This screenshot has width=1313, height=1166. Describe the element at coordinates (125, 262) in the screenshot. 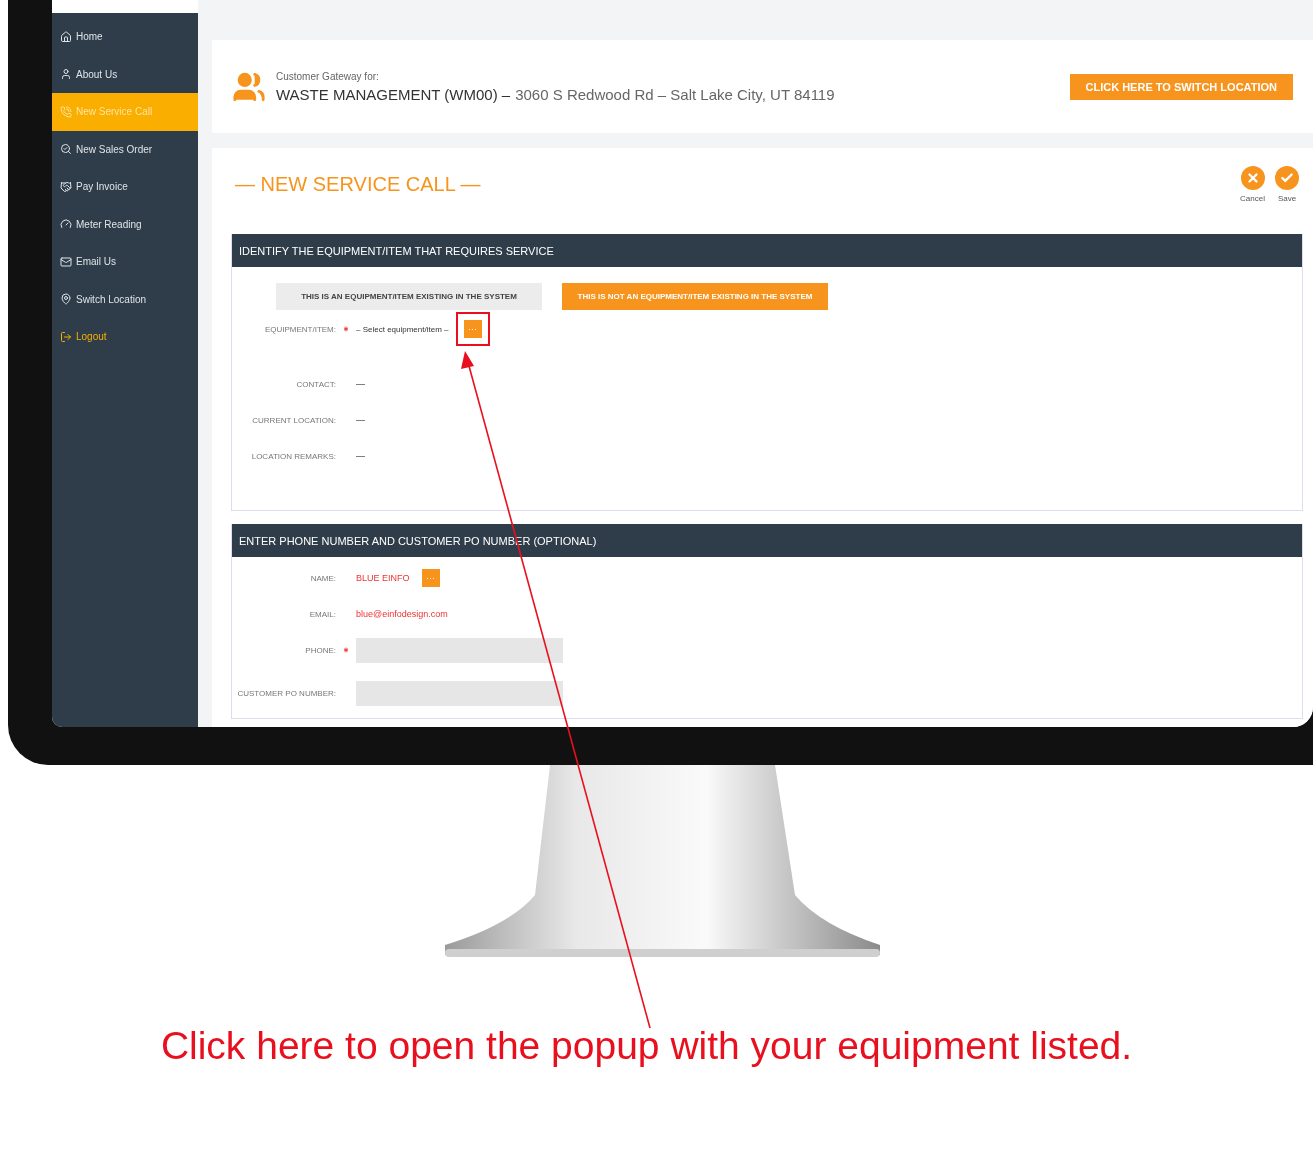

I see `sidebar-item: Email Us` at that location.